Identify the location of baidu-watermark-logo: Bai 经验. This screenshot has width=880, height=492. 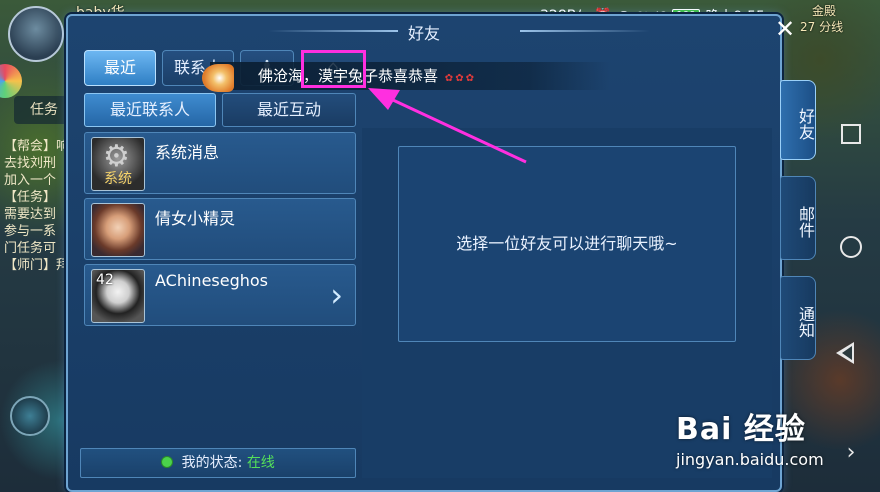
(741, 429).